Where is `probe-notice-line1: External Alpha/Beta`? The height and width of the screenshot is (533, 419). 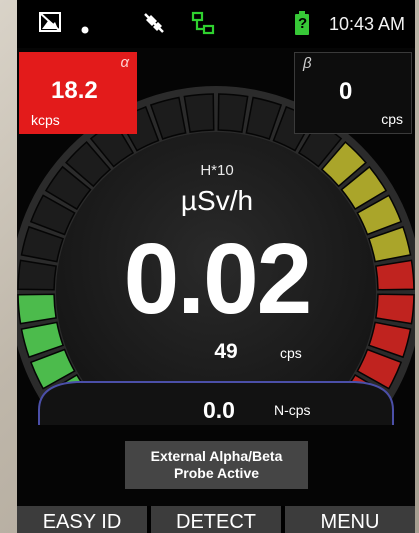
probe-notice-line1: External Alpha/Beta is located at coordinates (216, 456).